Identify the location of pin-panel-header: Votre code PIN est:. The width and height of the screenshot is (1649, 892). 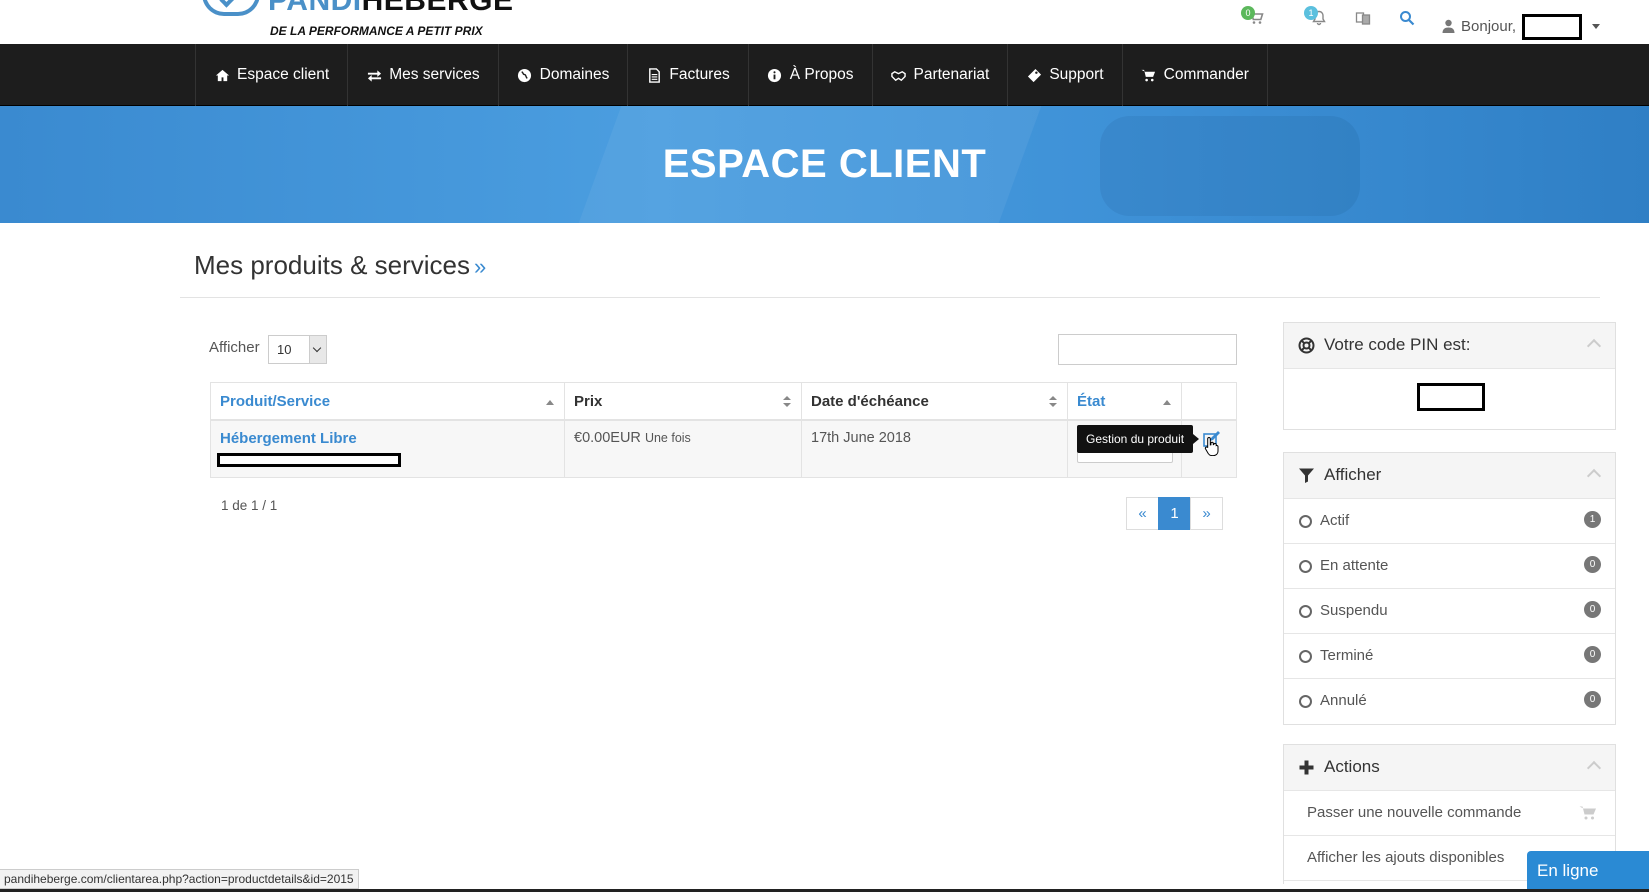
(1449, 346).